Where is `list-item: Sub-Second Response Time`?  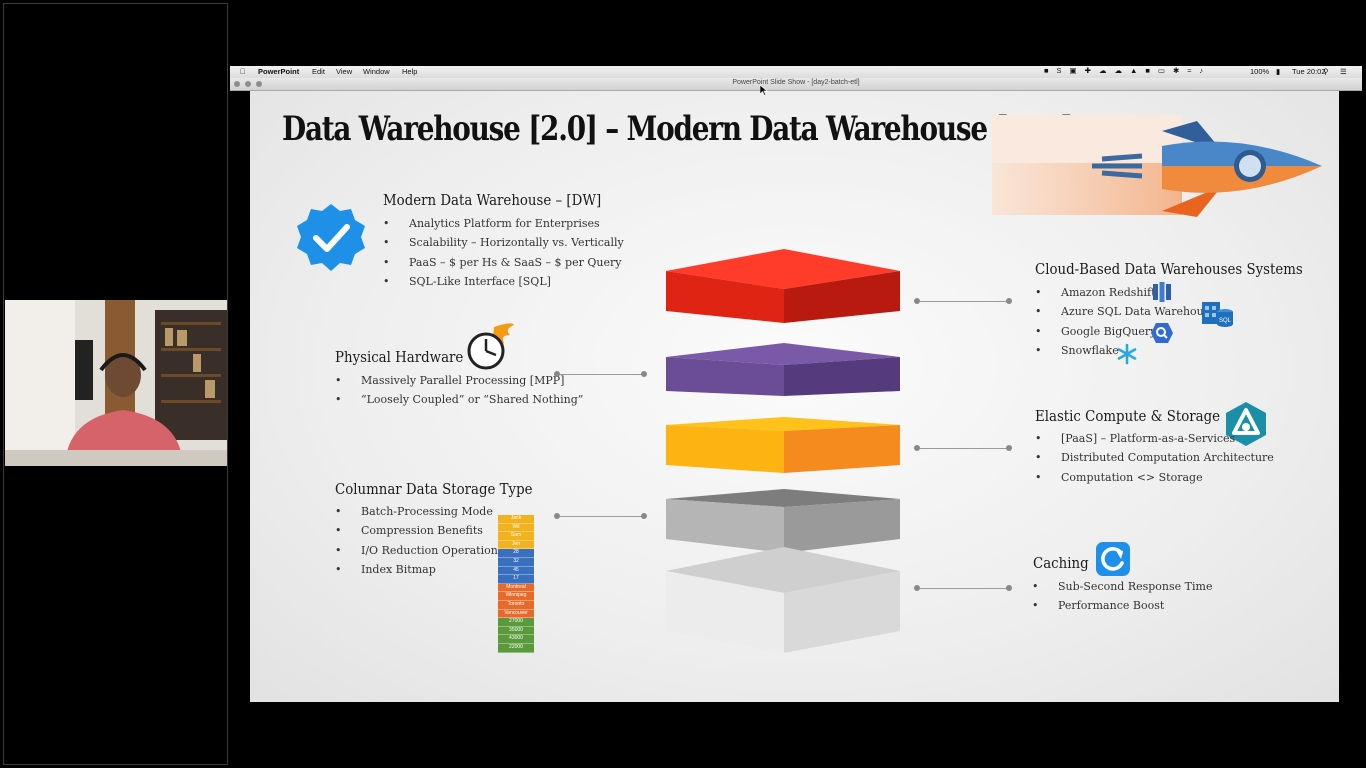 list-item: Sub-Second Response Time is located at coordinates (1122, 589).